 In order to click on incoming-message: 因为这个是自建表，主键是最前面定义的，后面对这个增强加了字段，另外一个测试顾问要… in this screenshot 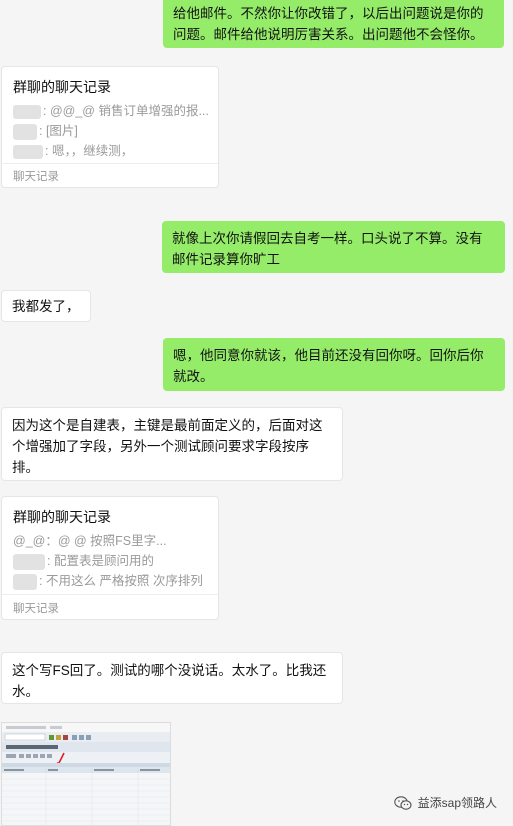, I will do `click(172, 444)`.